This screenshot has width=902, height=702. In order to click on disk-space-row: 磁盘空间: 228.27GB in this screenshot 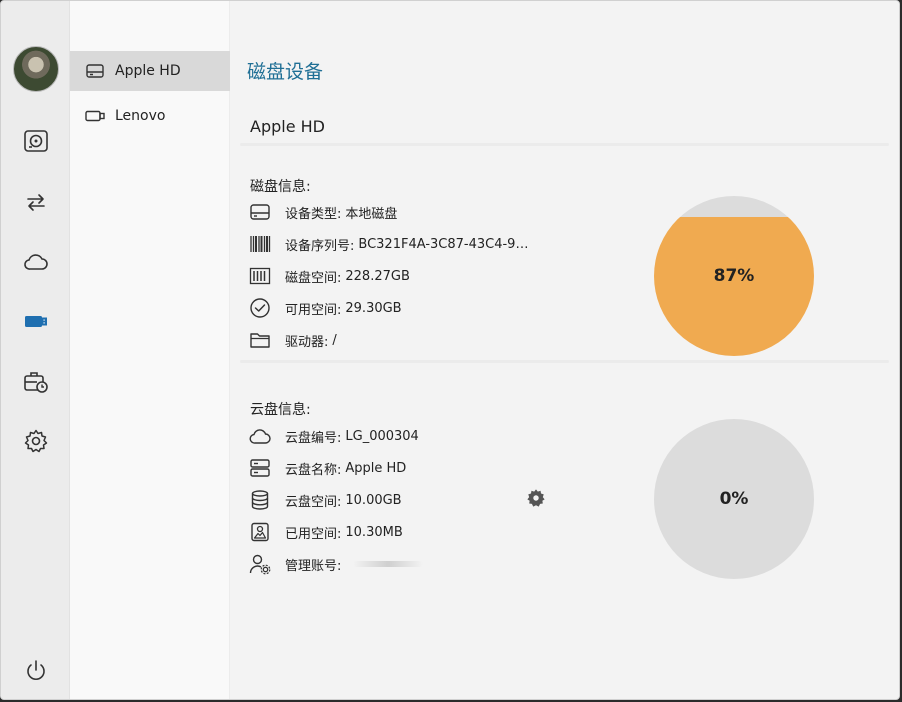, I will do `click(329, 276)`.